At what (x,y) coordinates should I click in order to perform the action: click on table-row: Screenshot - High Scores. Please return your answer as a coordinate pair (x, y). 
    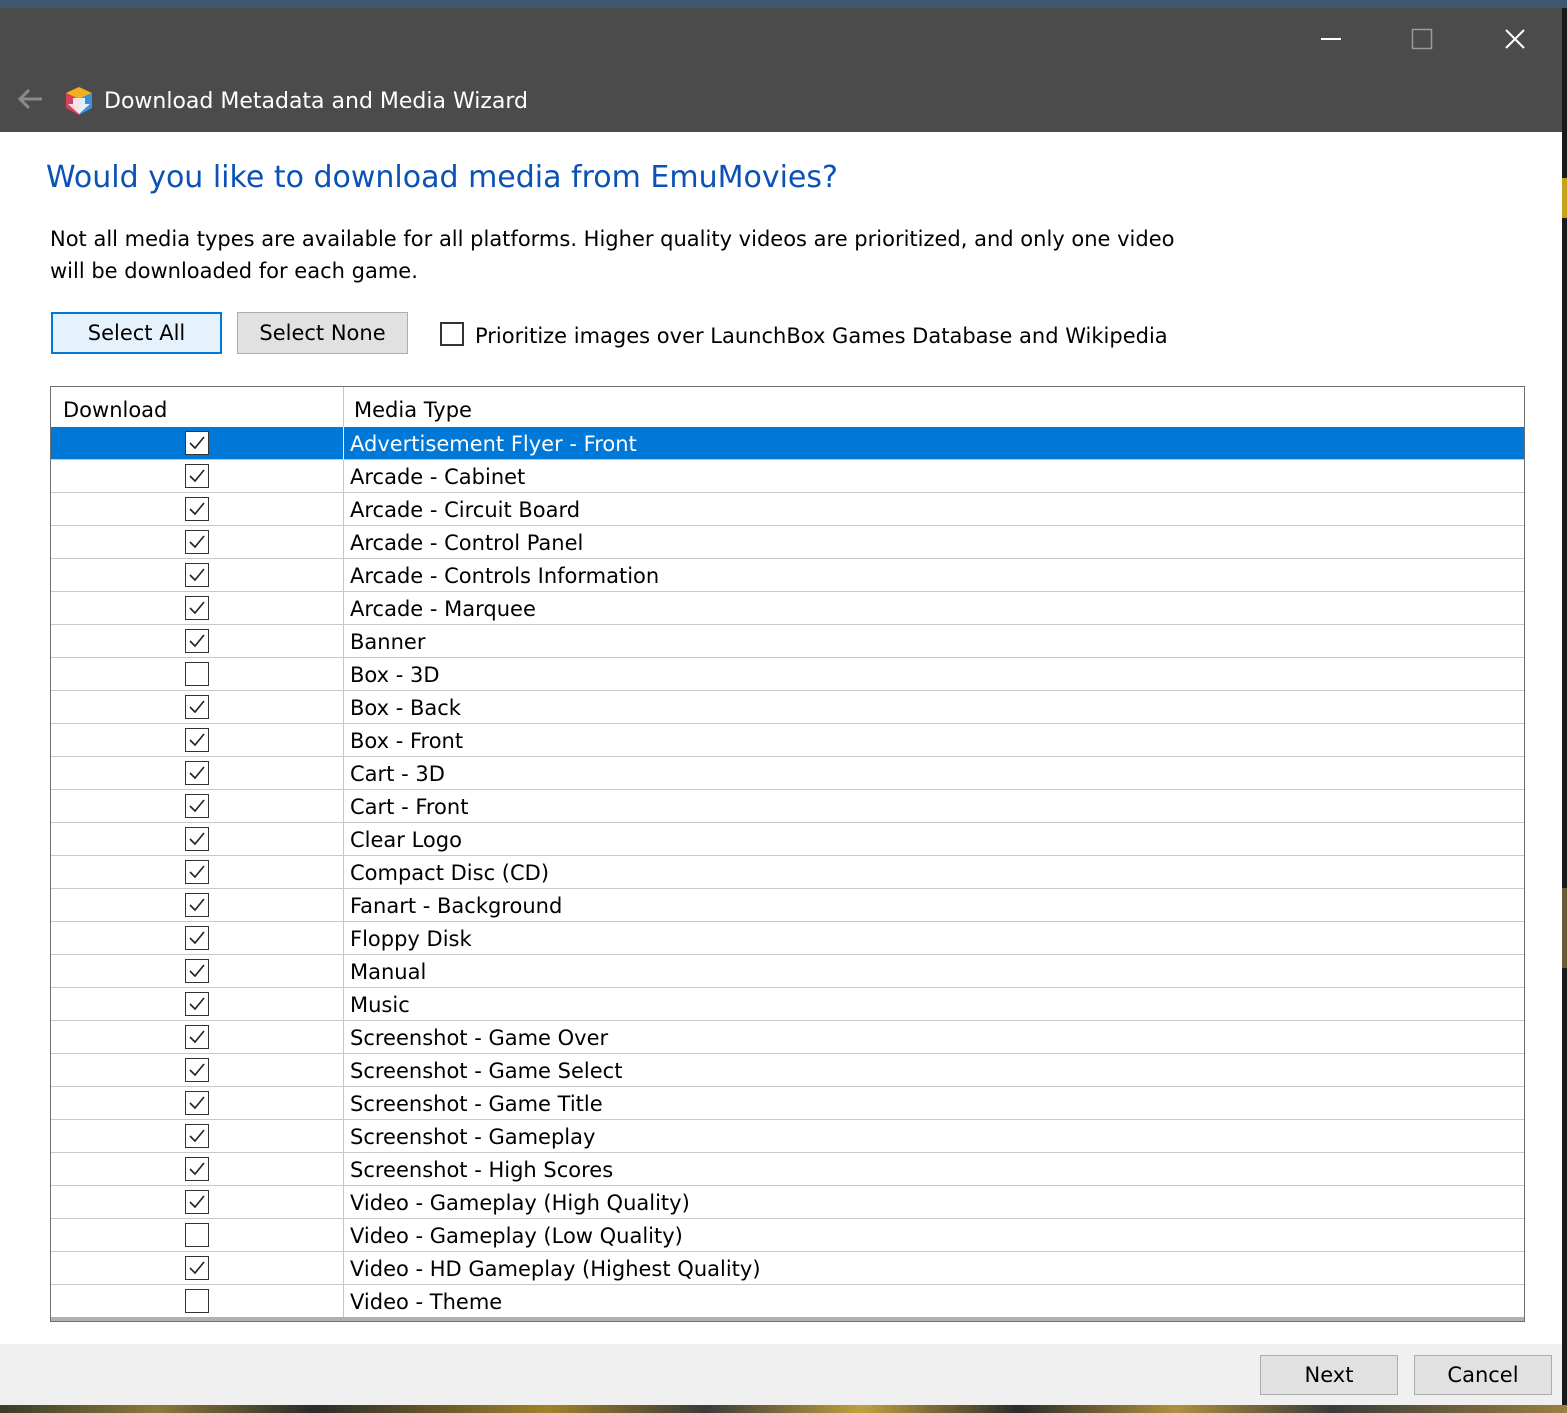
    Looking at the image, I should click on (787, 1169).